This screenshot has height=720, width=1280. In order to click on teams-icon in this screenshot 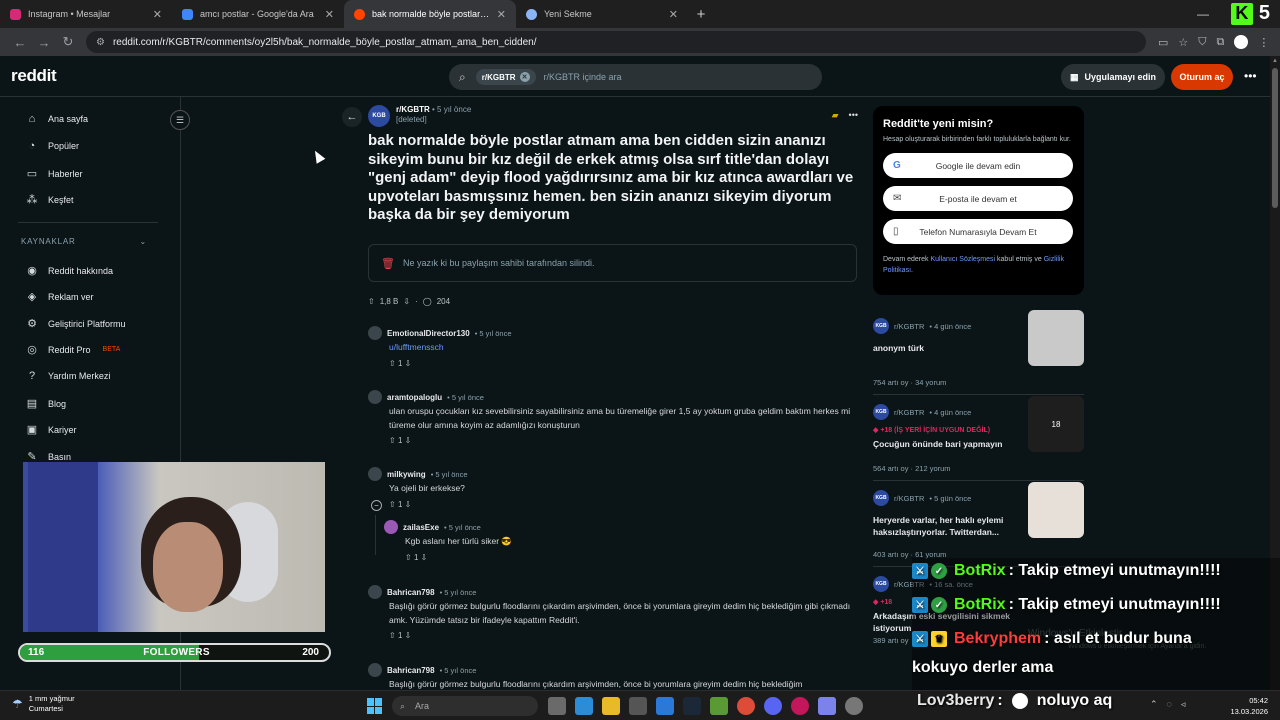, I will do `click(827, 706)`.